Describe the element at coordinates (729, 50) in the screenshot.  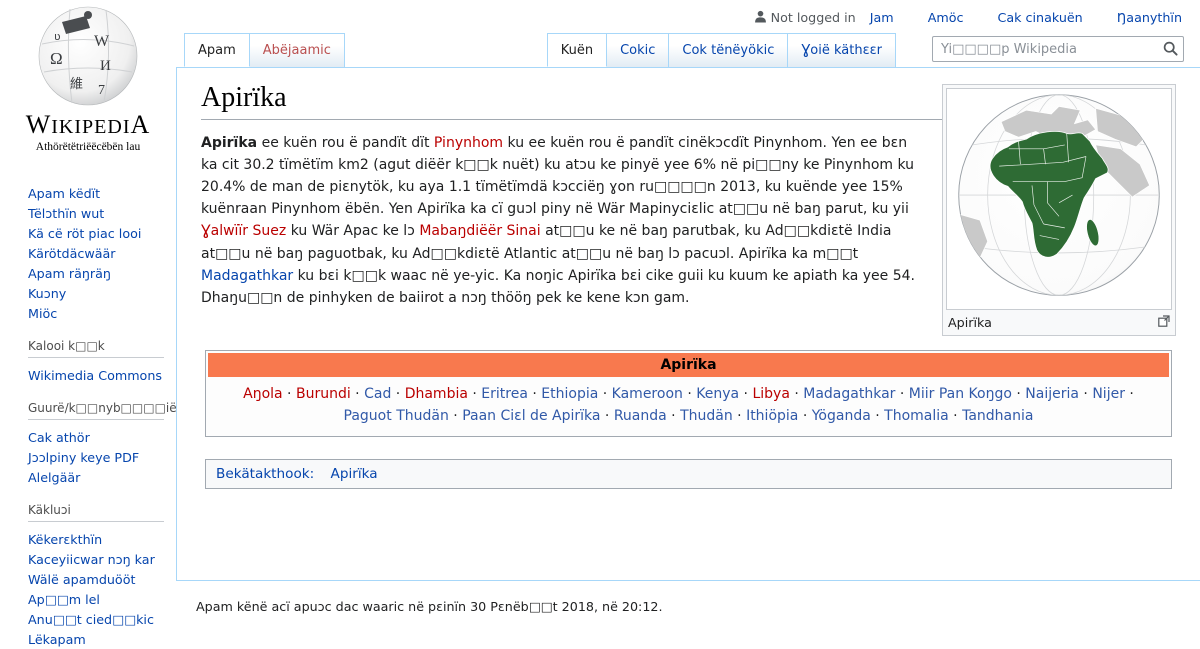
I see `tab-cok-t-n-y-kic: Cok tënëyökic` at that location.